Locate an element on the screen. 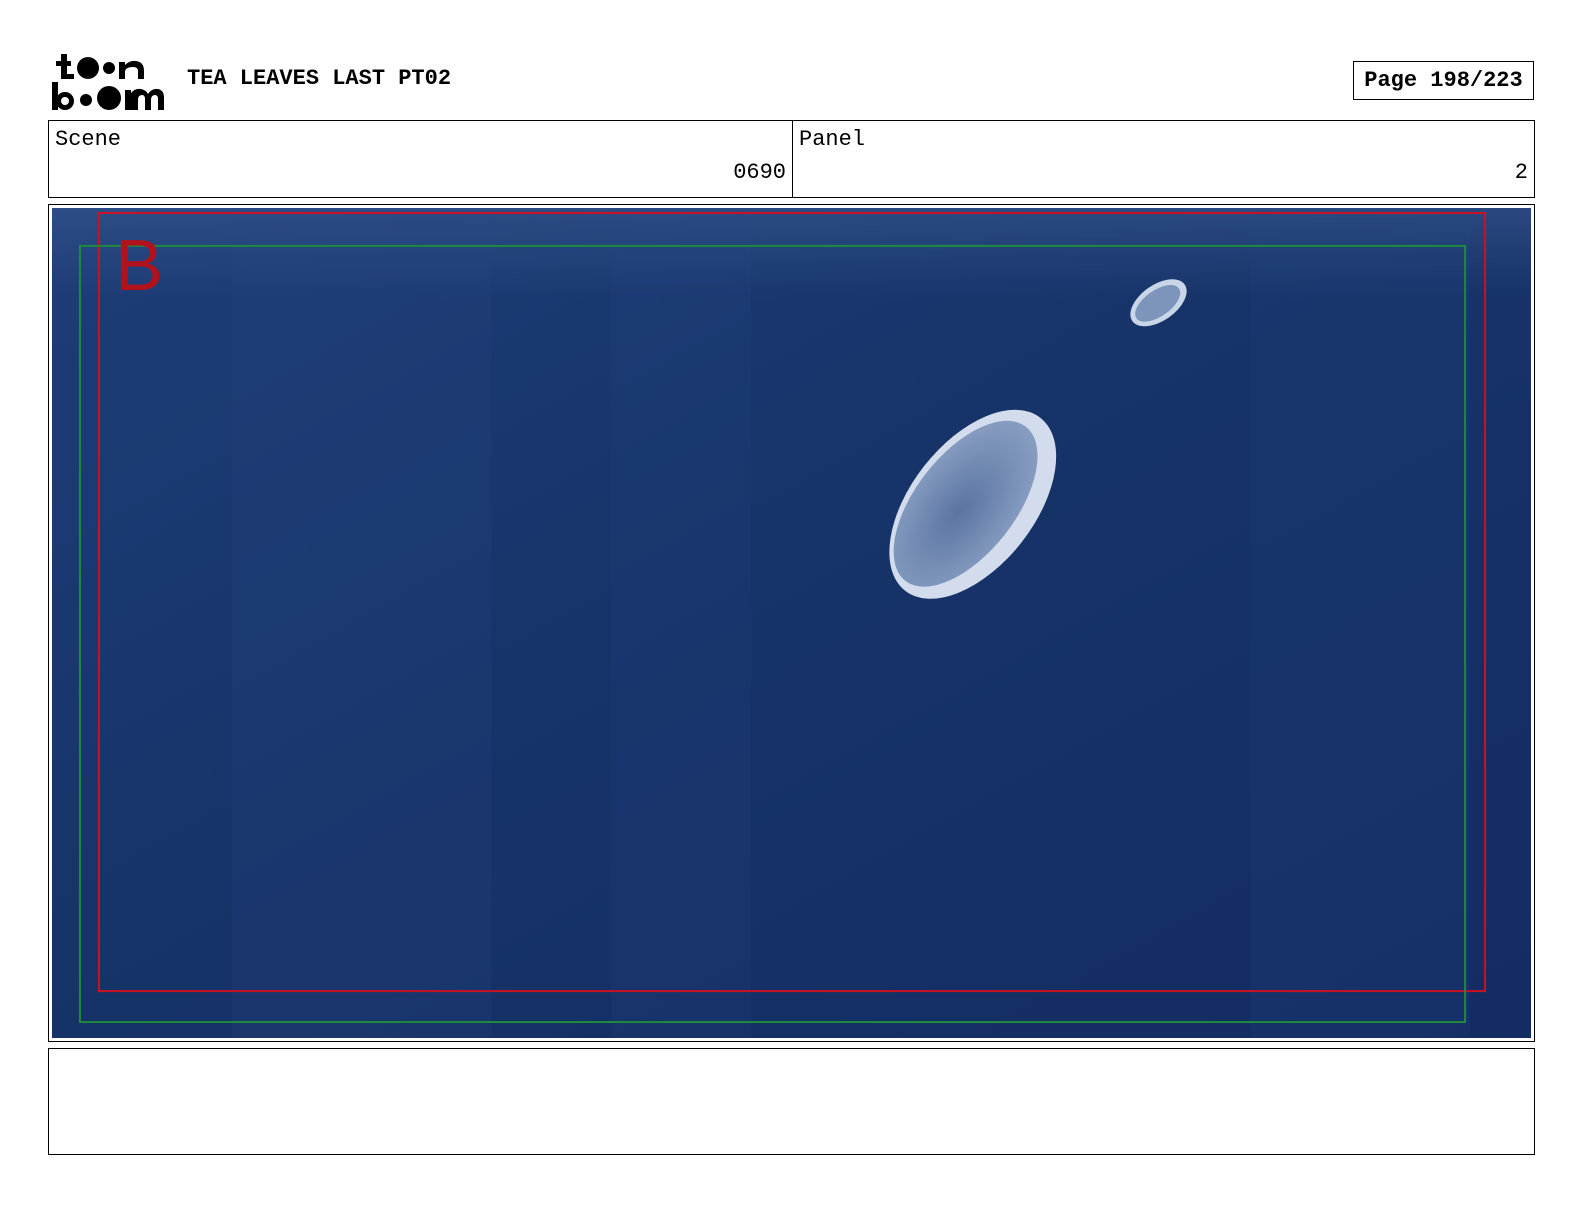  toon-boom-logo is located at coordinates (108, 82).